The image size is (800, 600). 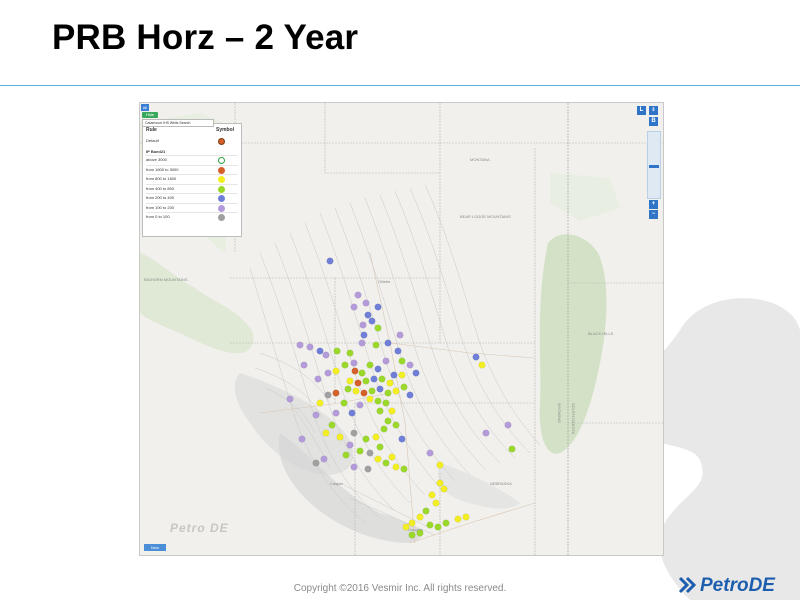 I want to click on zoom-in-button: +, so click(x=653, y=204).